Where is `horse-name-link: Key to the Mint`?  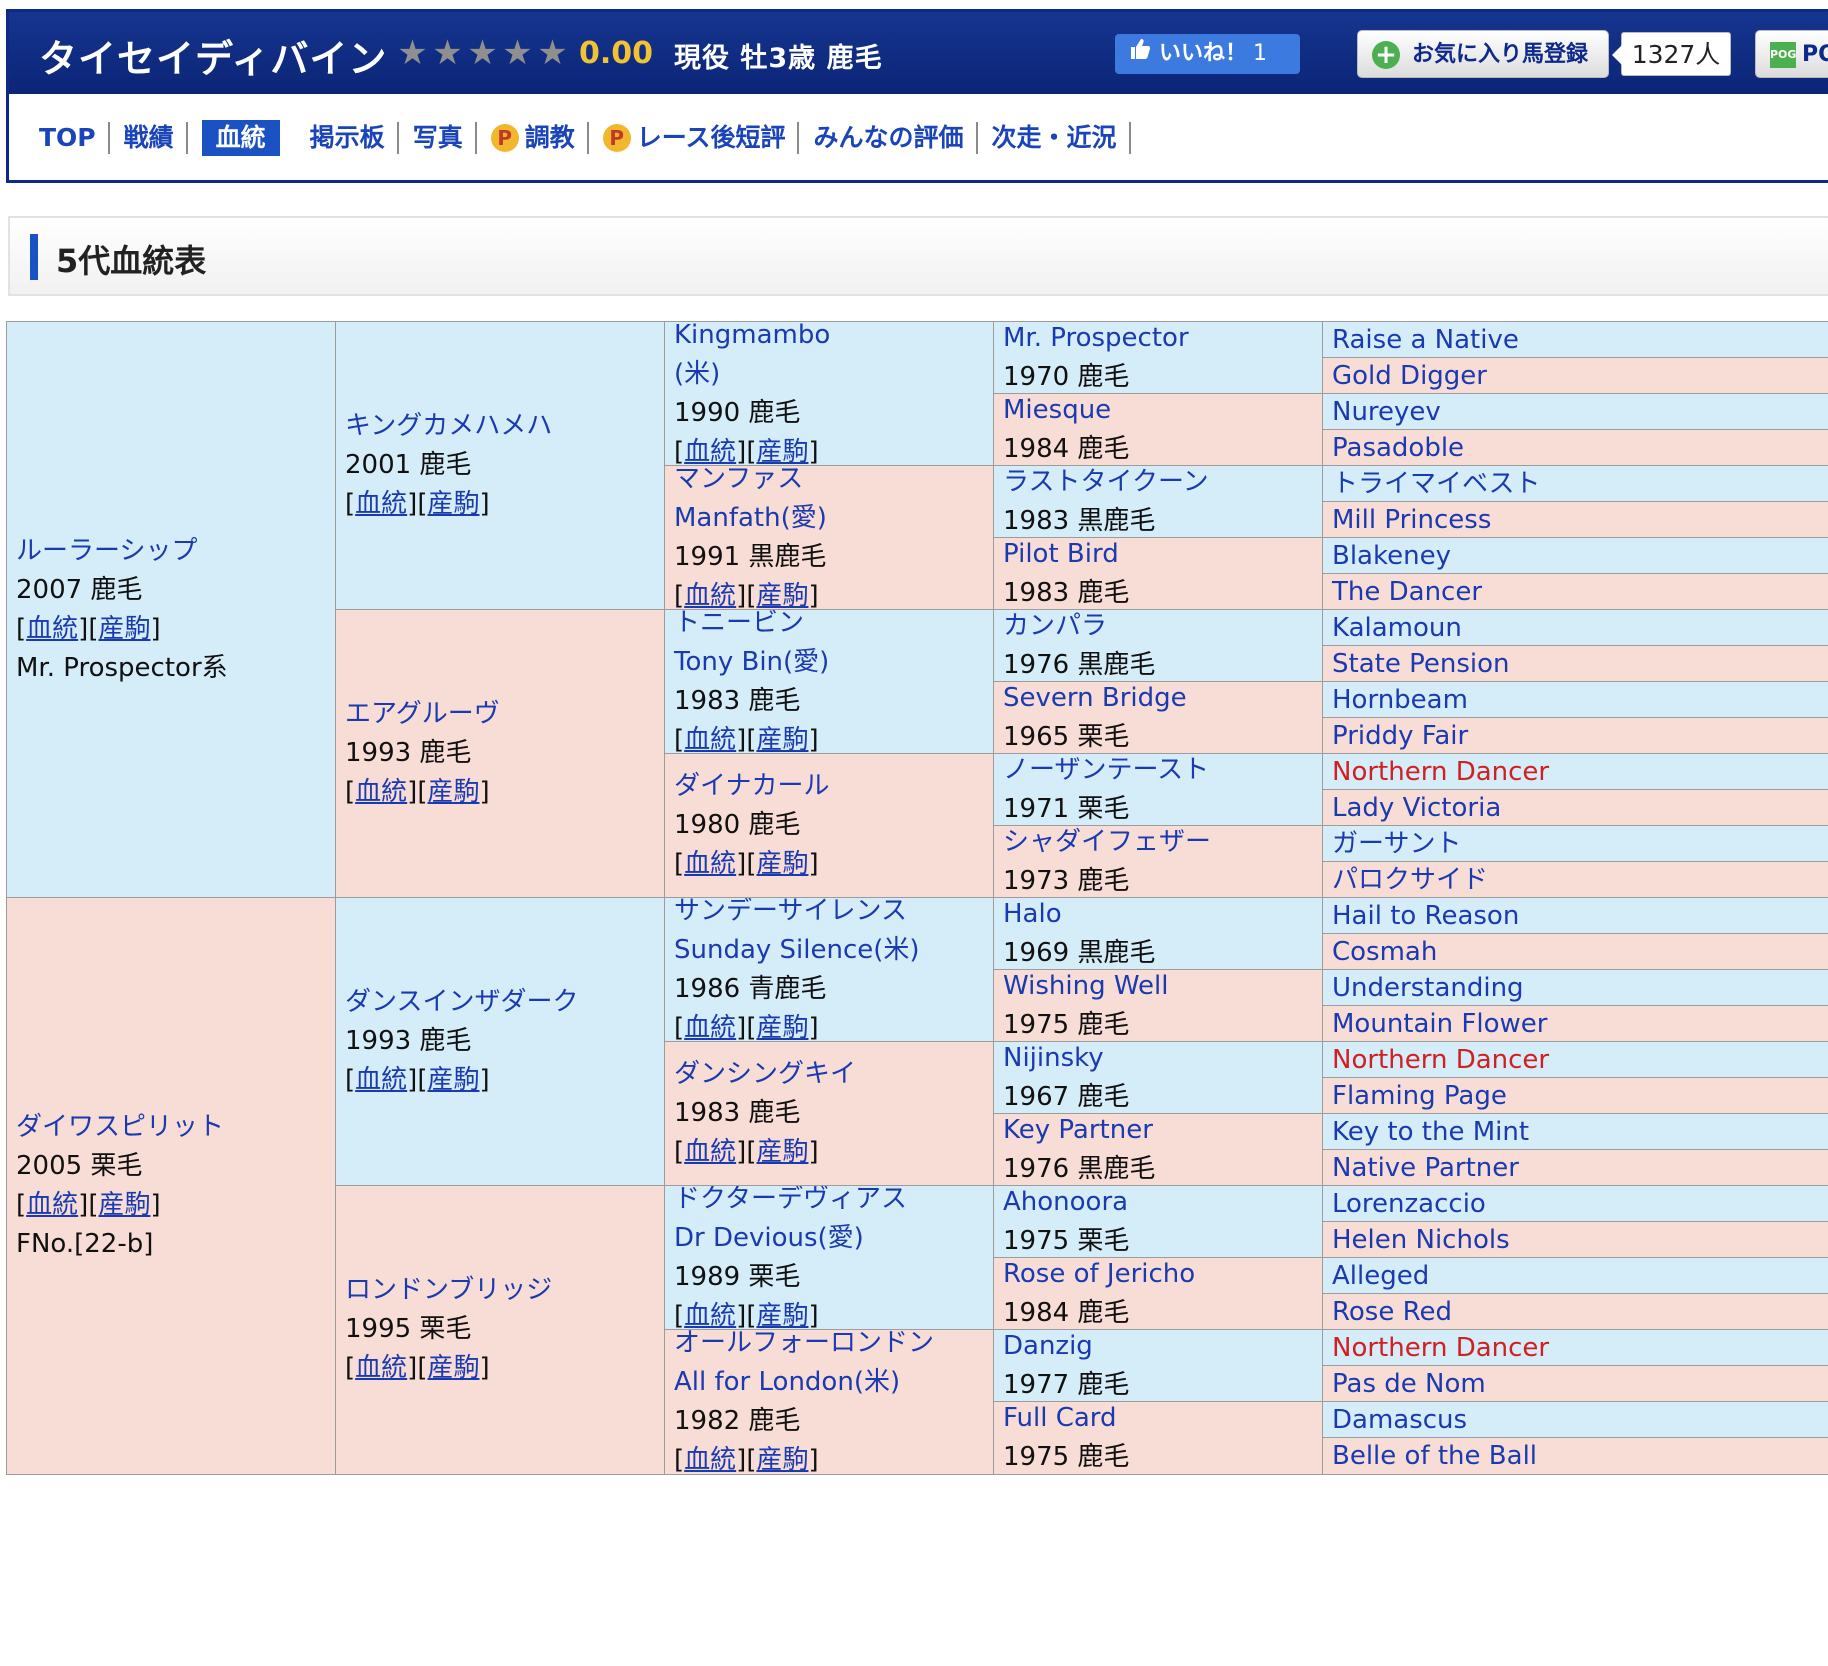 horse-name-link: Key to the Mint is located at coordinates (1580, 1132).